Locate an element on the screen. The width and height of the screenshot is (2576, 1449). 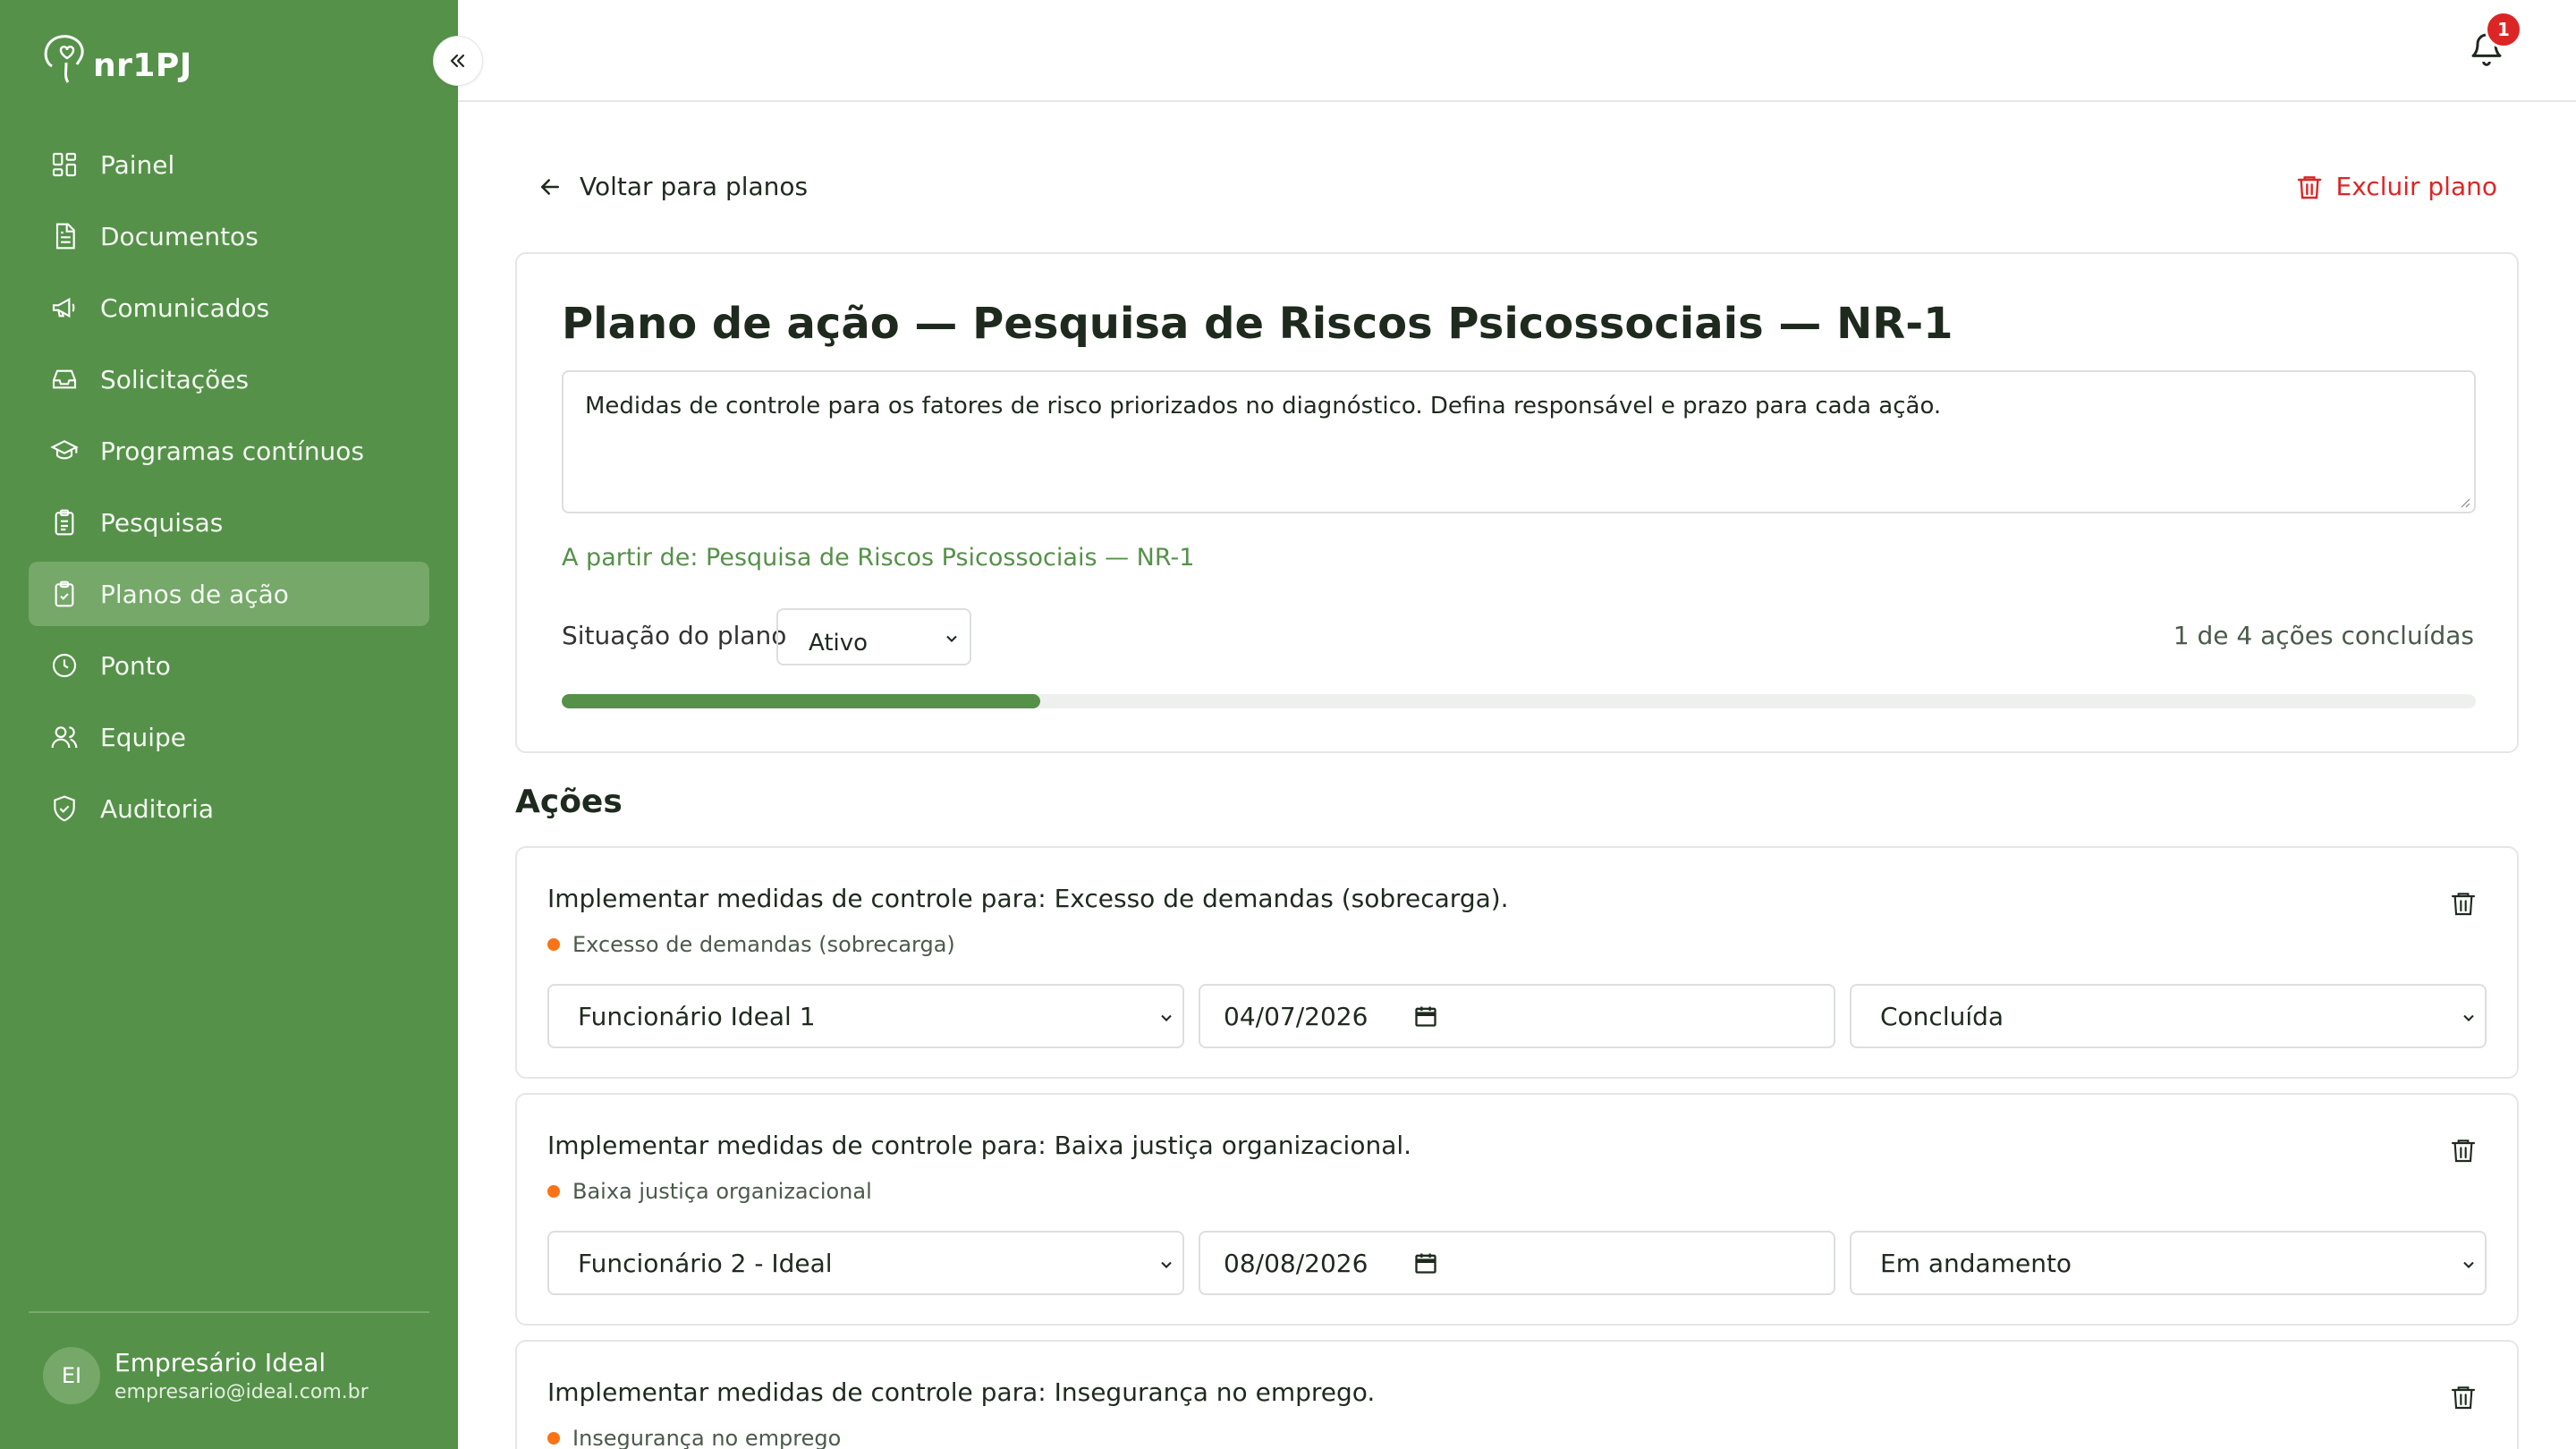
actions-section-title: Ações is located at coordinates (569, 802).